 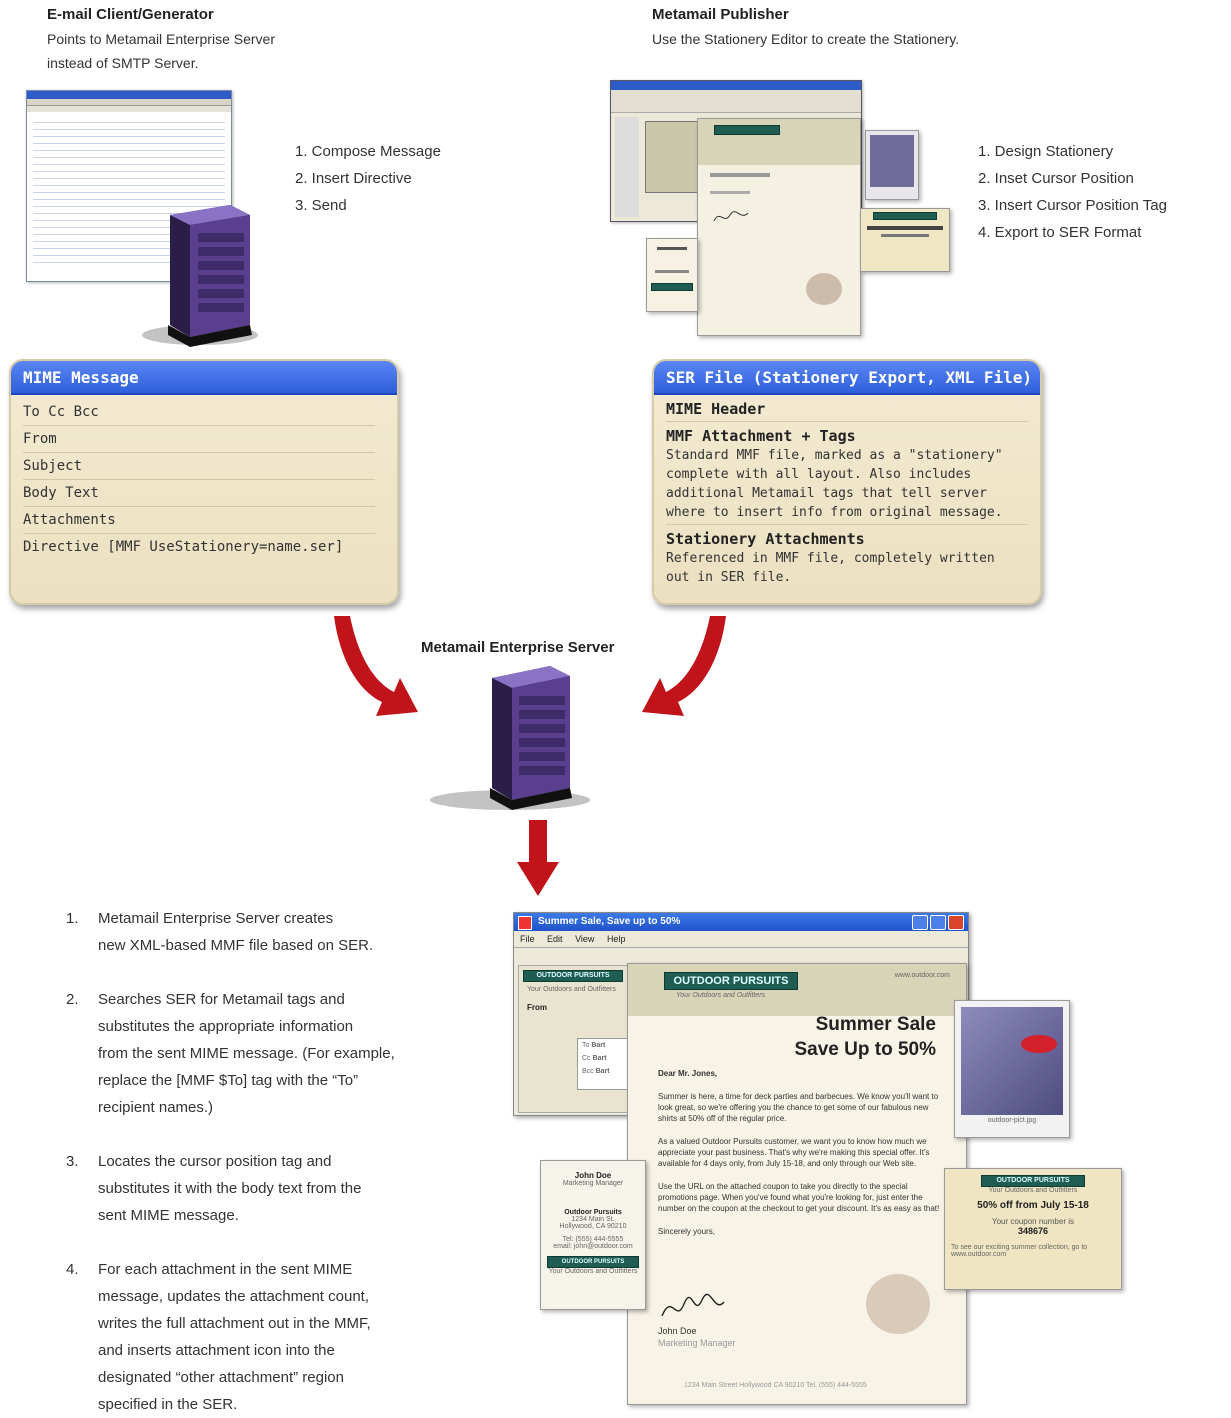 What do you see at coordinates (593, 1183) in the screenshot?
I see `card-title: Marketing Manager` at bounding box center [593, 1183].